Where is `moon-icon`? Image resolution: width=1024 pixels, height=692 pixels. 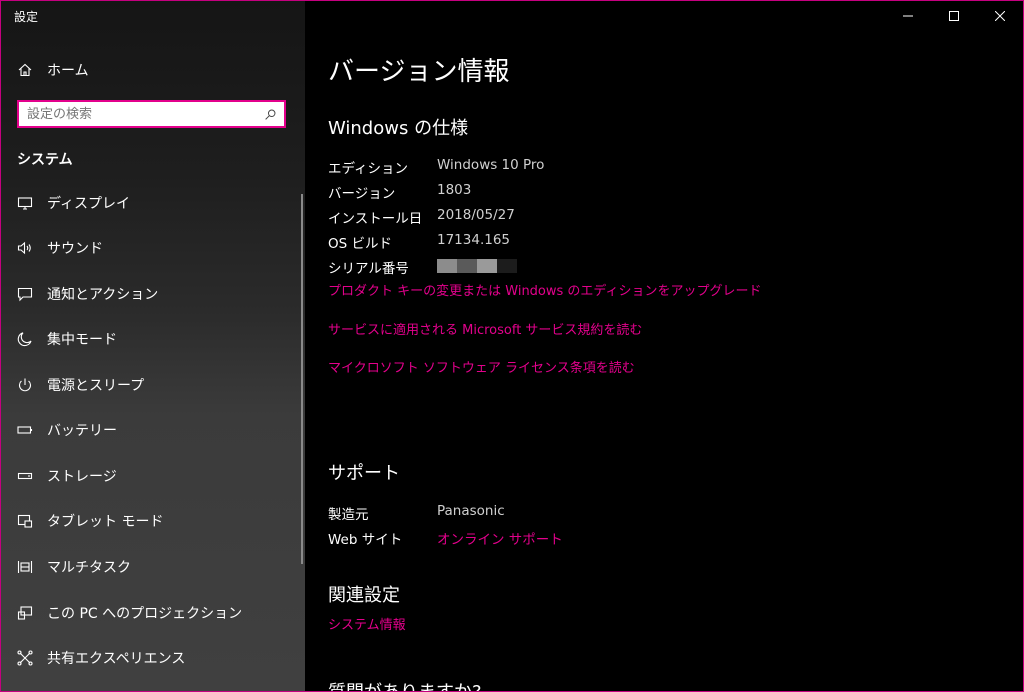
moon-icon is located at coordinates (25, 339).